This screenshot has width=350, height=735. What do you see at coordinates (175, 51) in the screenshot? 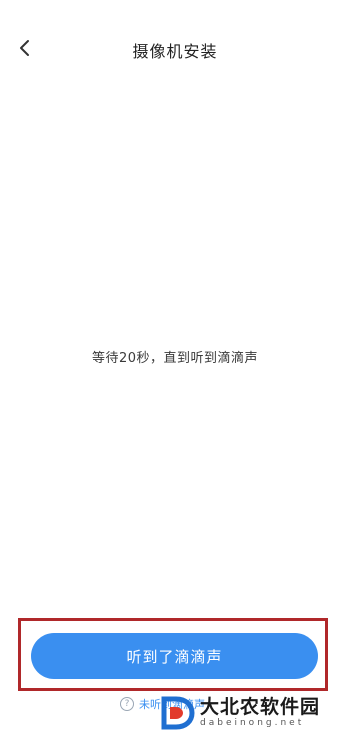
I see `page-title: 摄像机安装` at bounding box center [175, 51].